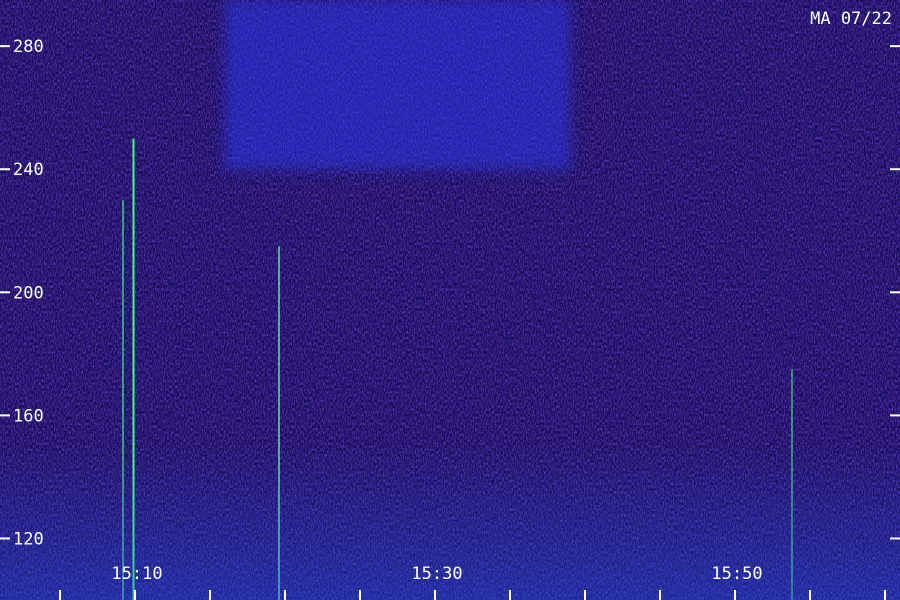 Image resolution: width=900 pixels, height=600 pixels. Describe the element at coordinates (397, 85) in the screenshot. I see `bright-region` at that location.